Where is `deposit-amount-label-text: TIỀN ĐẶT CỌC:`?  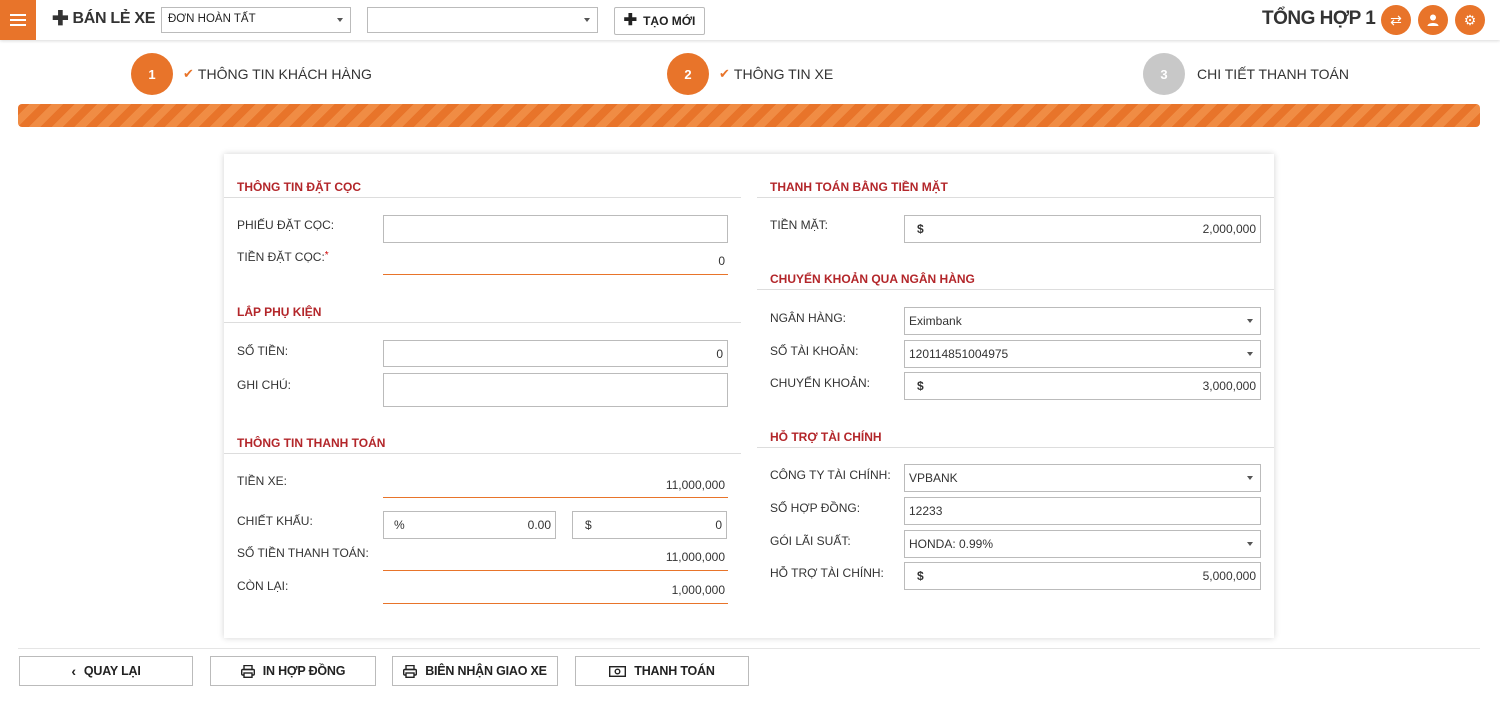 deposit-amount-label-text: TIỀN ĐẶT CỌC: is located at coordinates (281, 257).